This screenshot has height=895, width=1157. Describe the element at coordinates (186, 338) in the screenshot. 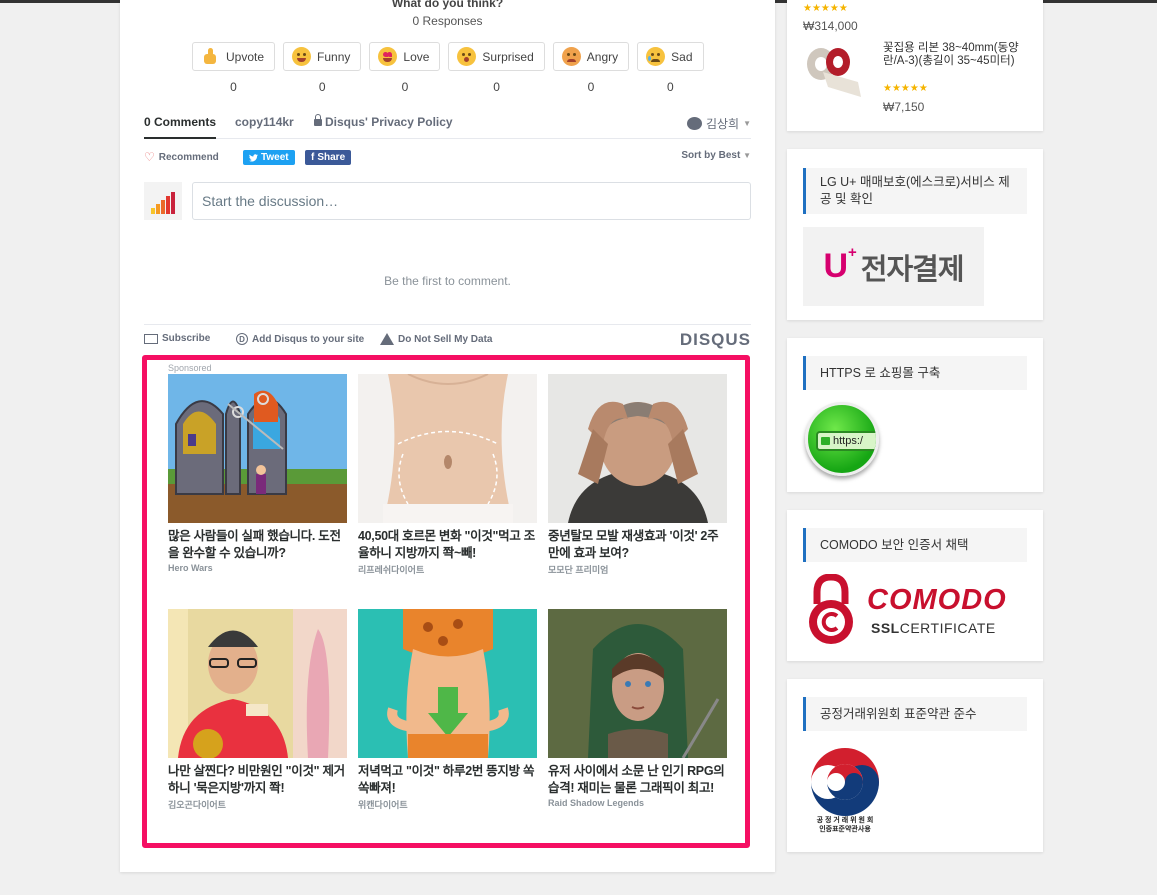

I see `subscribe-label: Subscribe` at that location.